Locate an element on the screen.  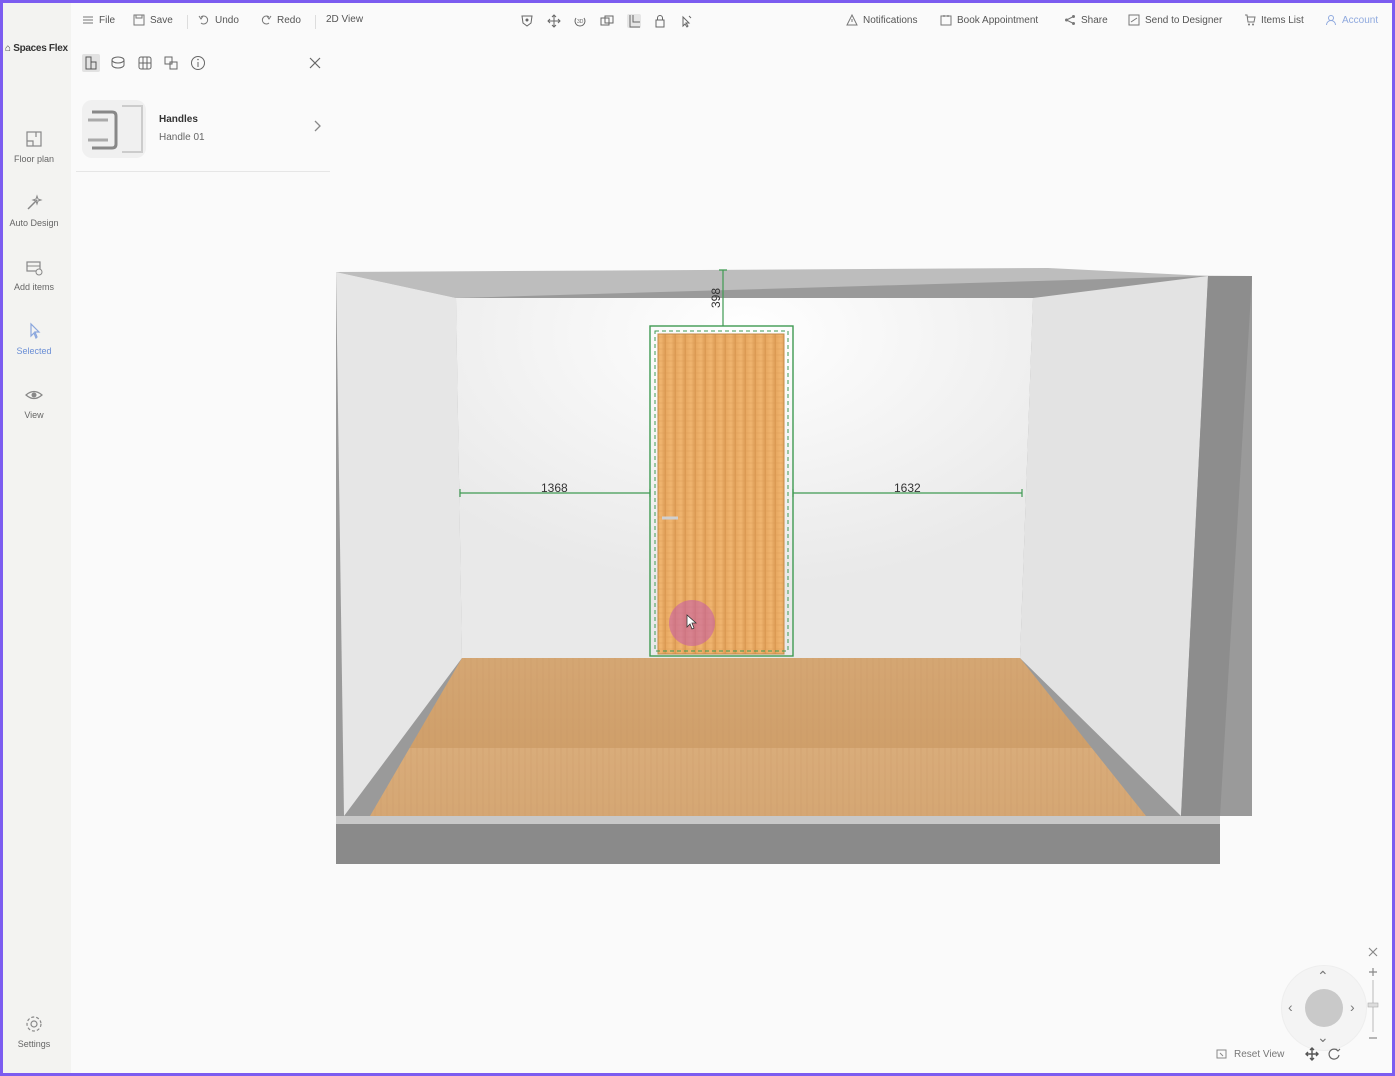
camera-navigator: ⌃ ⌄ ‹ › is located at coordinates (1324, 1008).